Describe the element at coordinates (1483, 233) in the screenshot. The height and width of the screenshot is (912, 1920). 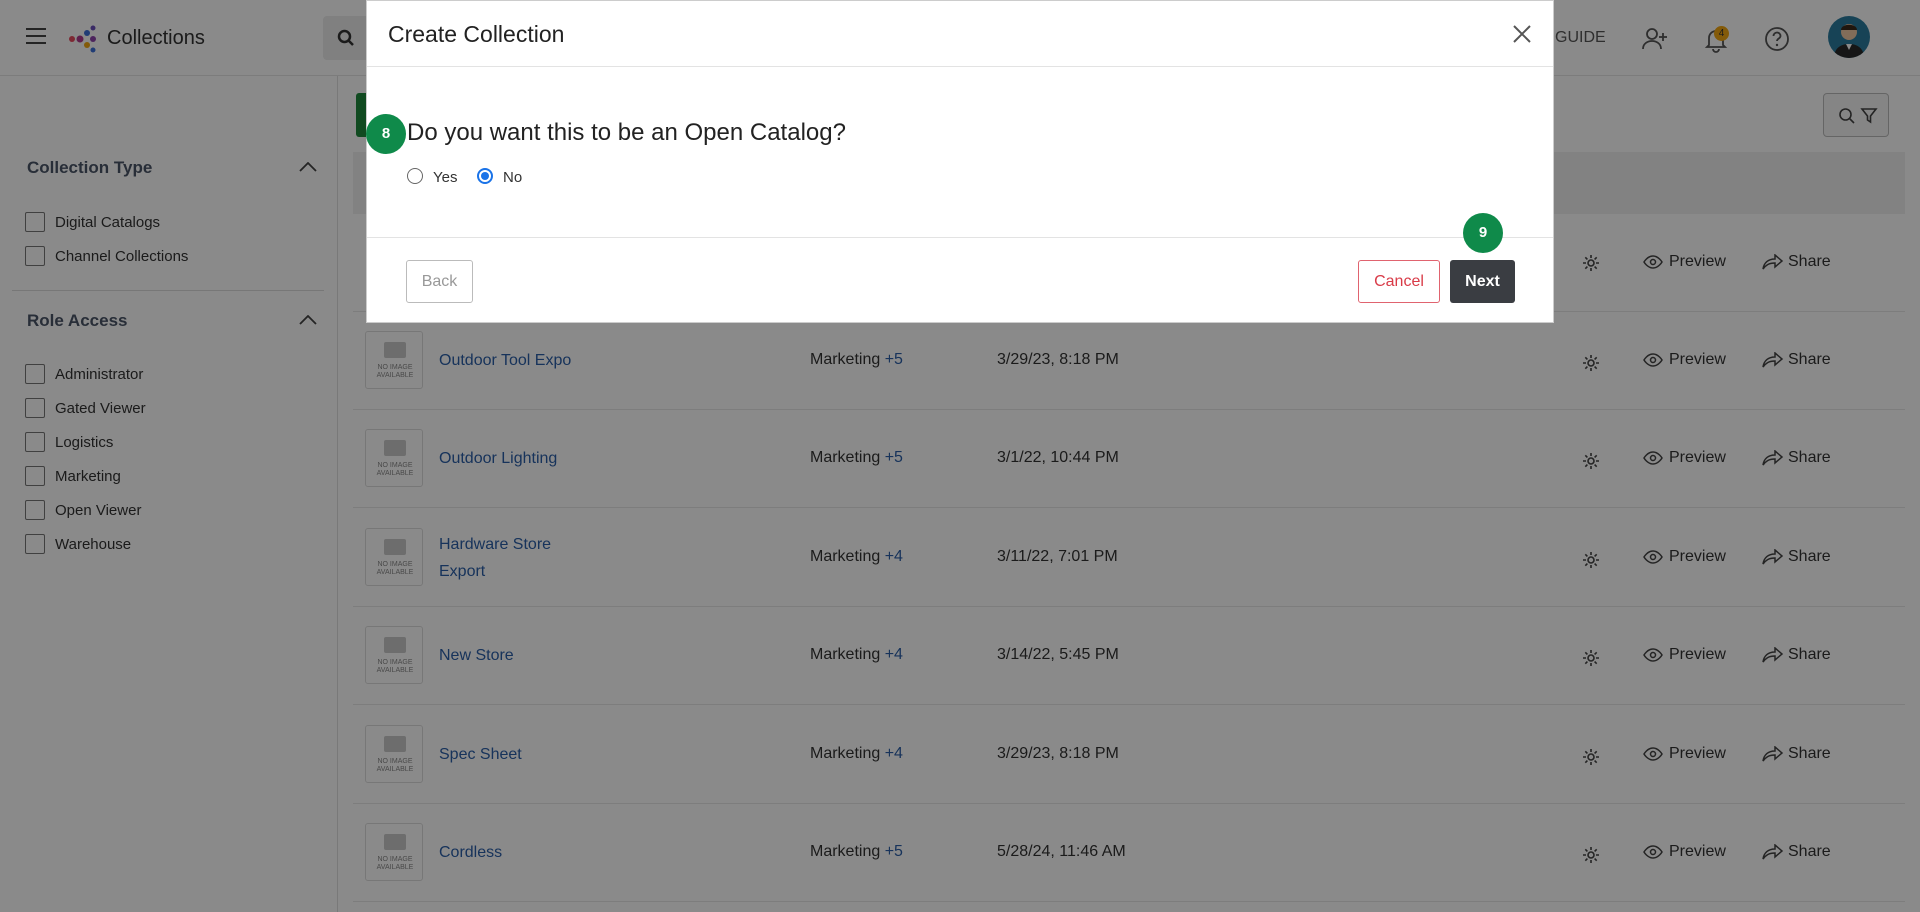
I see `step-badge: 9` at that location.